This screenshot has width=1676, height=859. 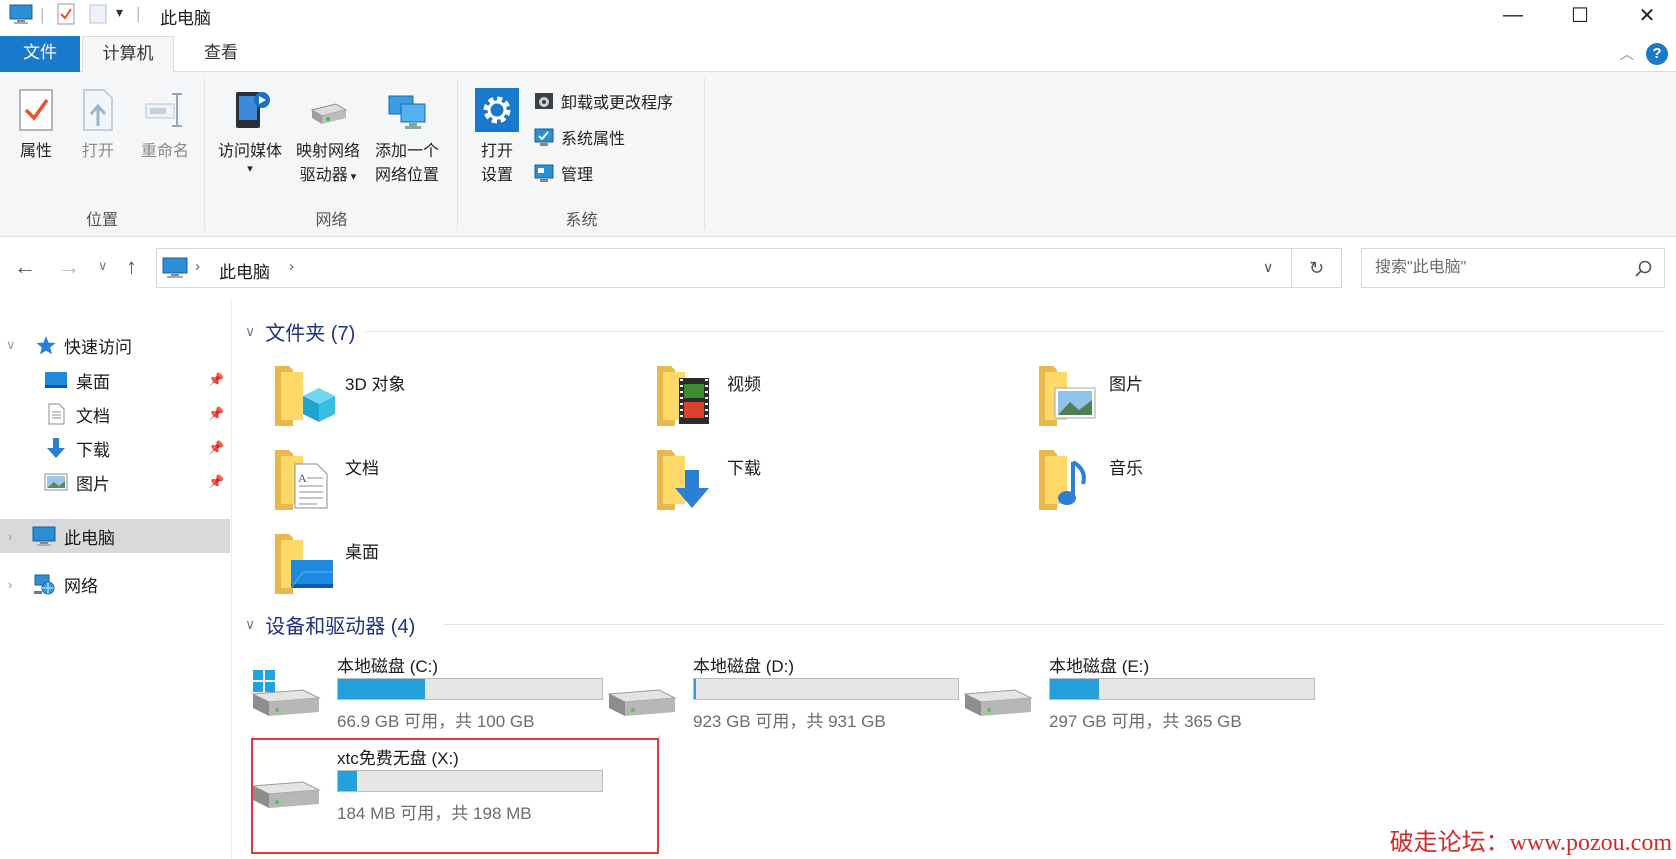 I want to click on minimize-icon: —, so click(x=1513, y=14).